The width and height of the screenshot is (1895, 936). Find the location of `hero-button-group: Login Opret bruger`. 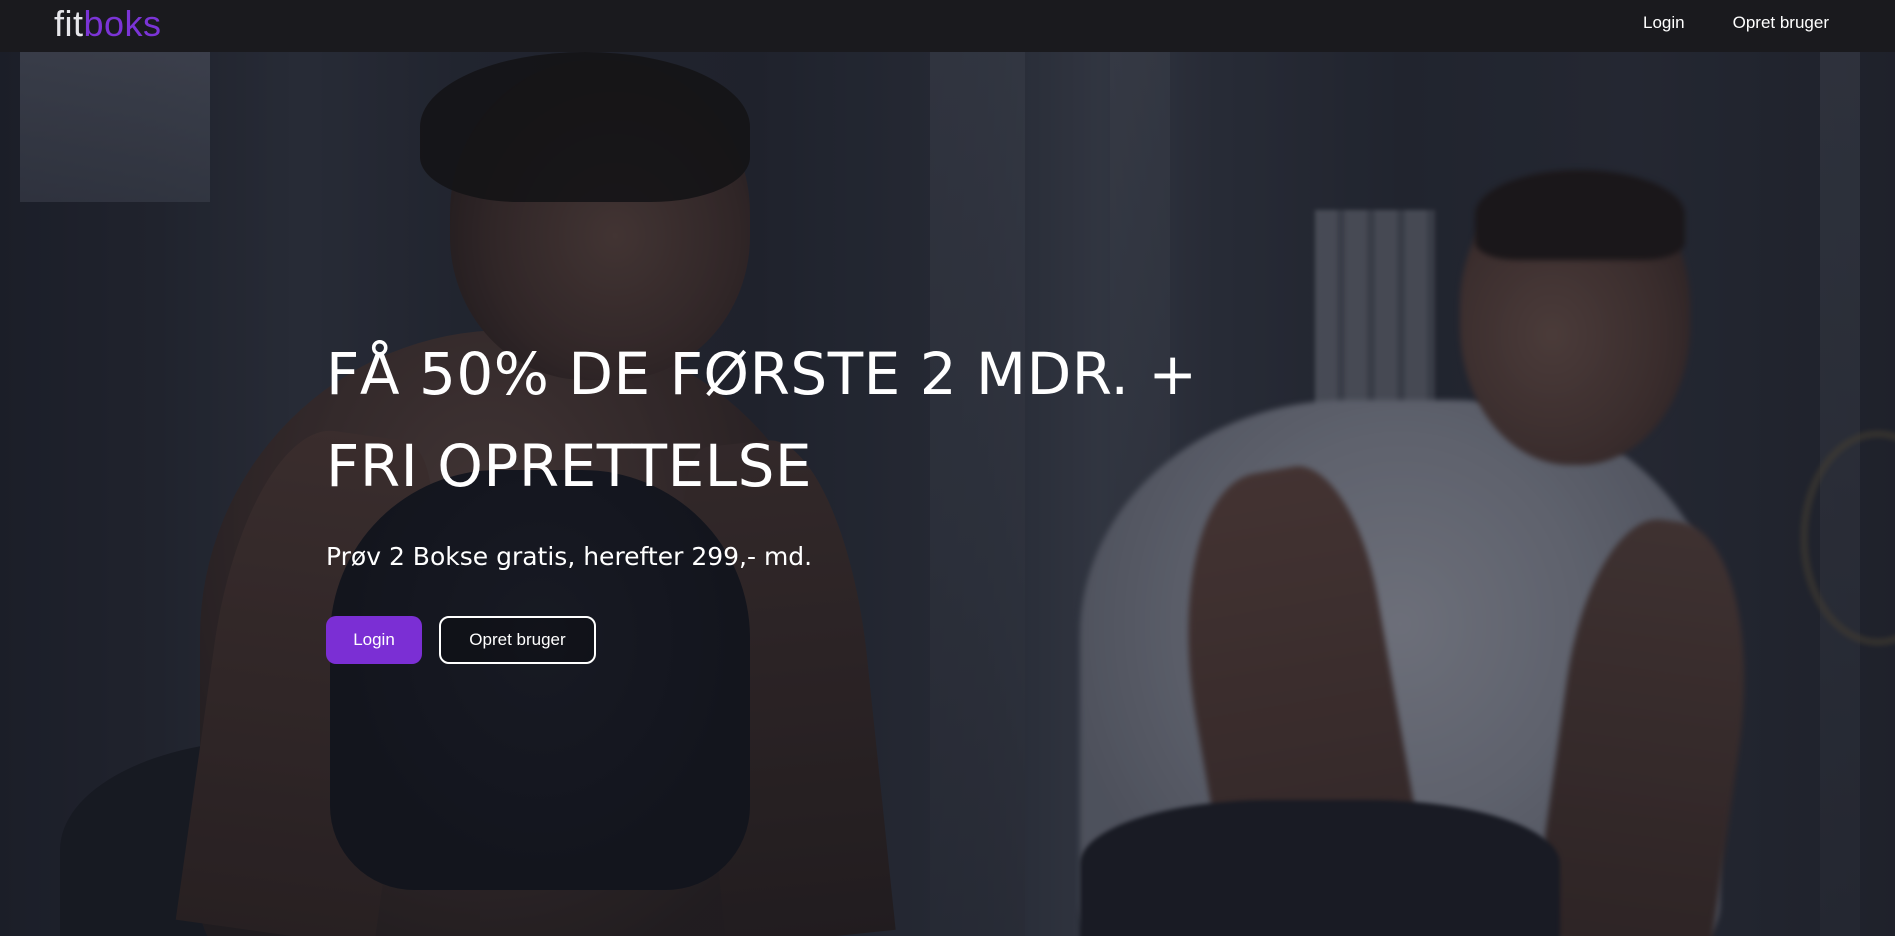

hero-button-group: Login Opret bruger is located at coordinates (761, 640).